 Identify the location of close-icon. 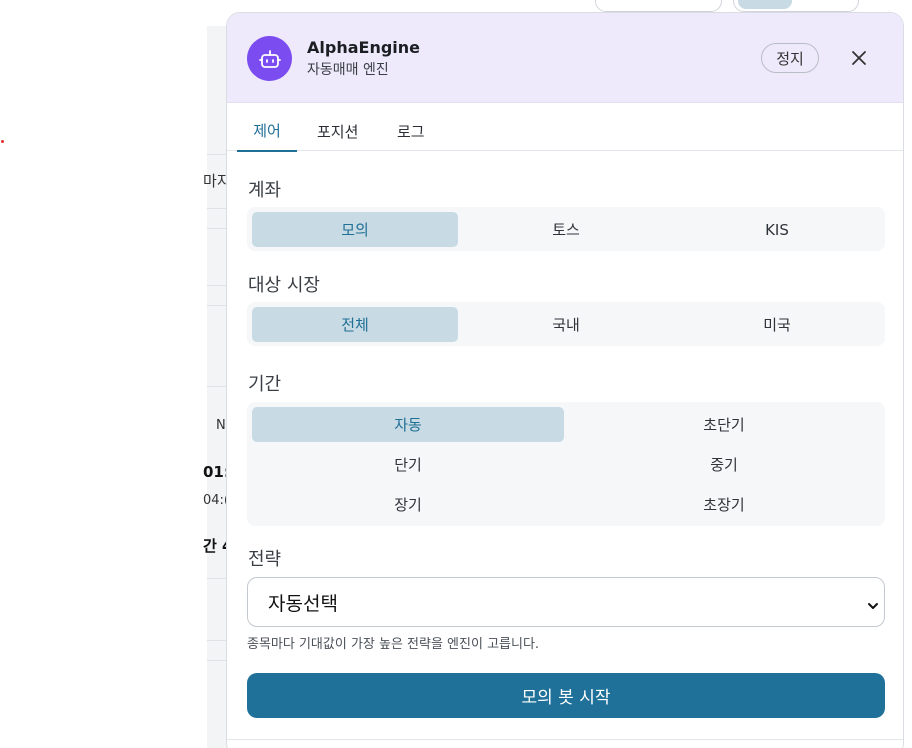
(859, 58).